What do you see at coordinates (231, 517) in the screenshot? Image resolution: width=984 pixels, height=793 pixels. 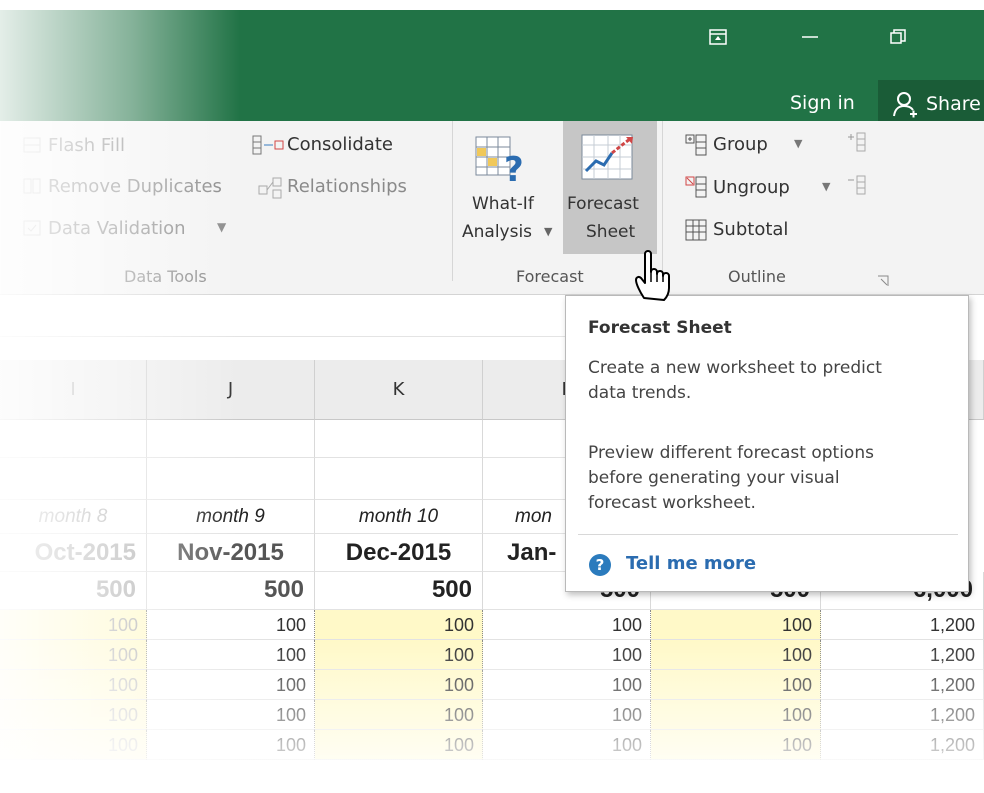 I see `month-label: month 9` at bounding box center [231, 517].